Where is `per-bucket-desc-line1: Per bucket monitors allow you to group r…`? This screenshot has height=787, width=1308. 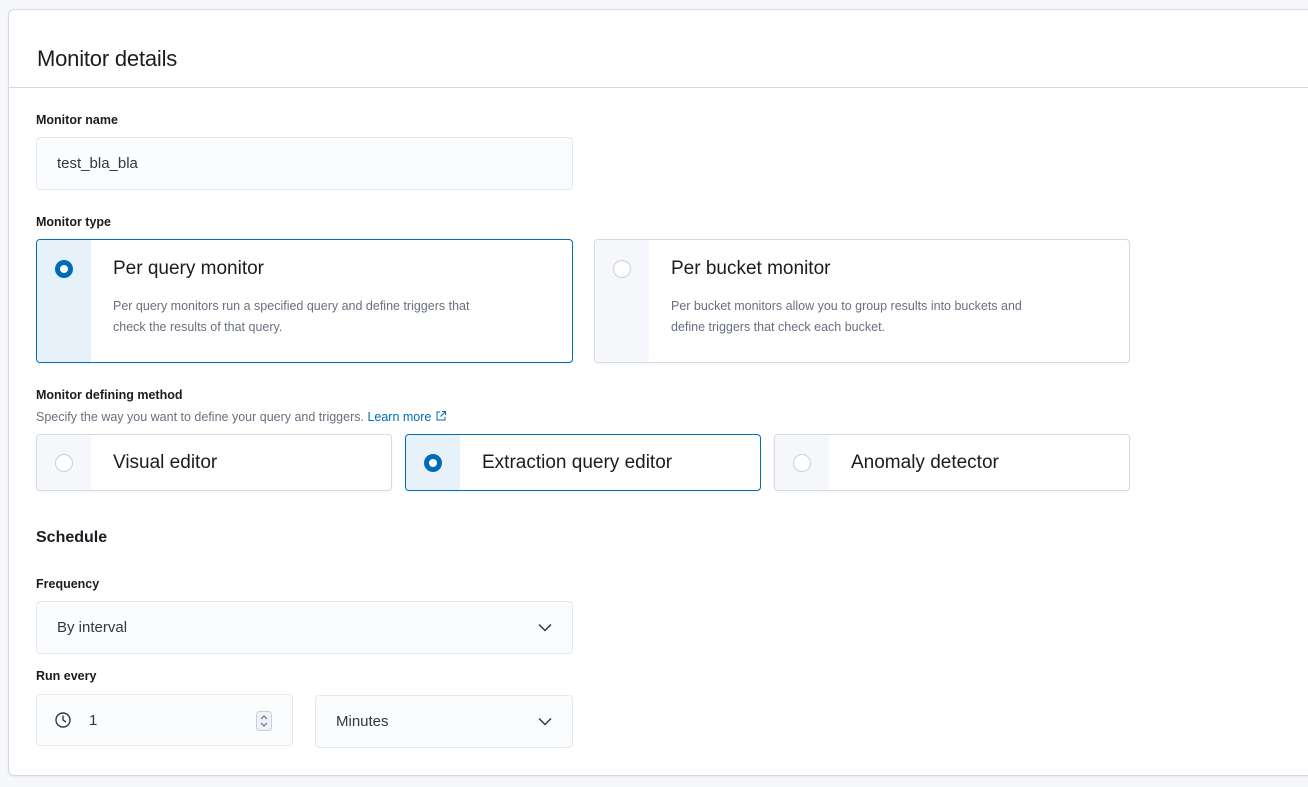 per-bucket-desc-line1: Per bucket monitors allow you to group r… is located at coordinates (846, 306).